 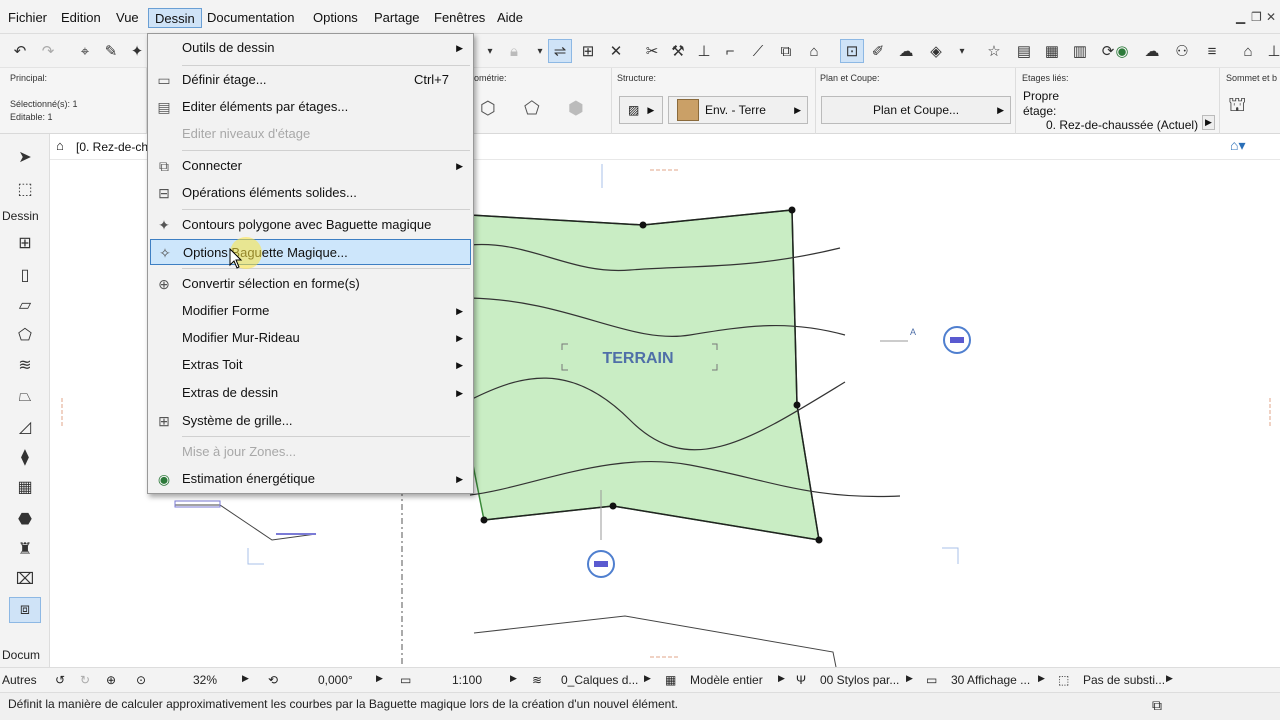 What do you see at coordinates (310, 338) in the screenshot?
I see `menu-item-modifier-mur-rideau: Modifier Mur-Rideau ▶` at bounding box center [310, 338].